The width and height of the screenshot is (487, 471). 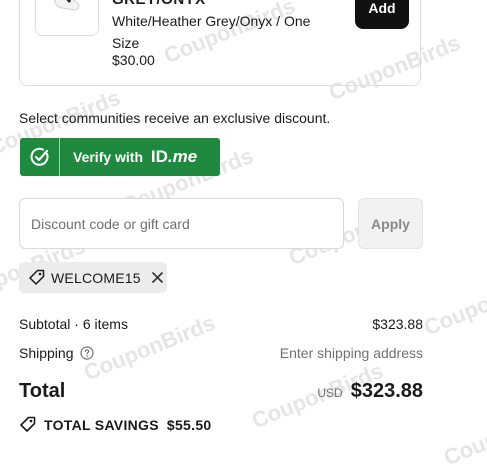 I want to click on verify-idme-button: Verify with ID.me, so click(x=120, y=157).